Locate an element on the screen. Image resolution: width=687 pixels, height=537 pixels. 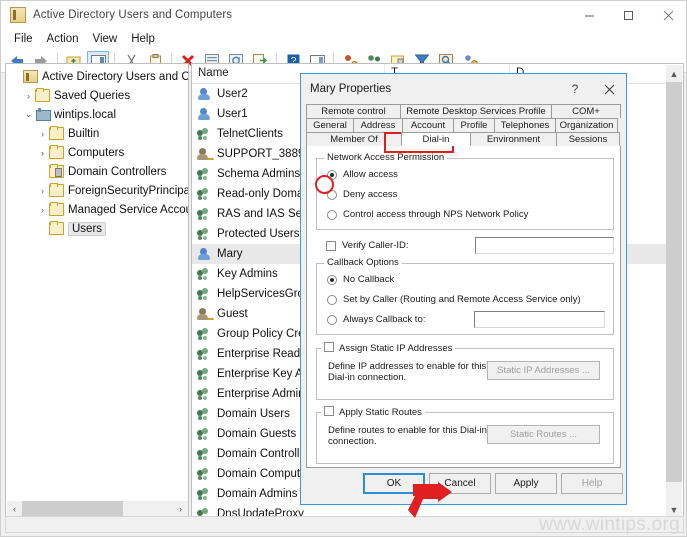
scroll-left-icon: ‹ is located at coordinates (14, 508).